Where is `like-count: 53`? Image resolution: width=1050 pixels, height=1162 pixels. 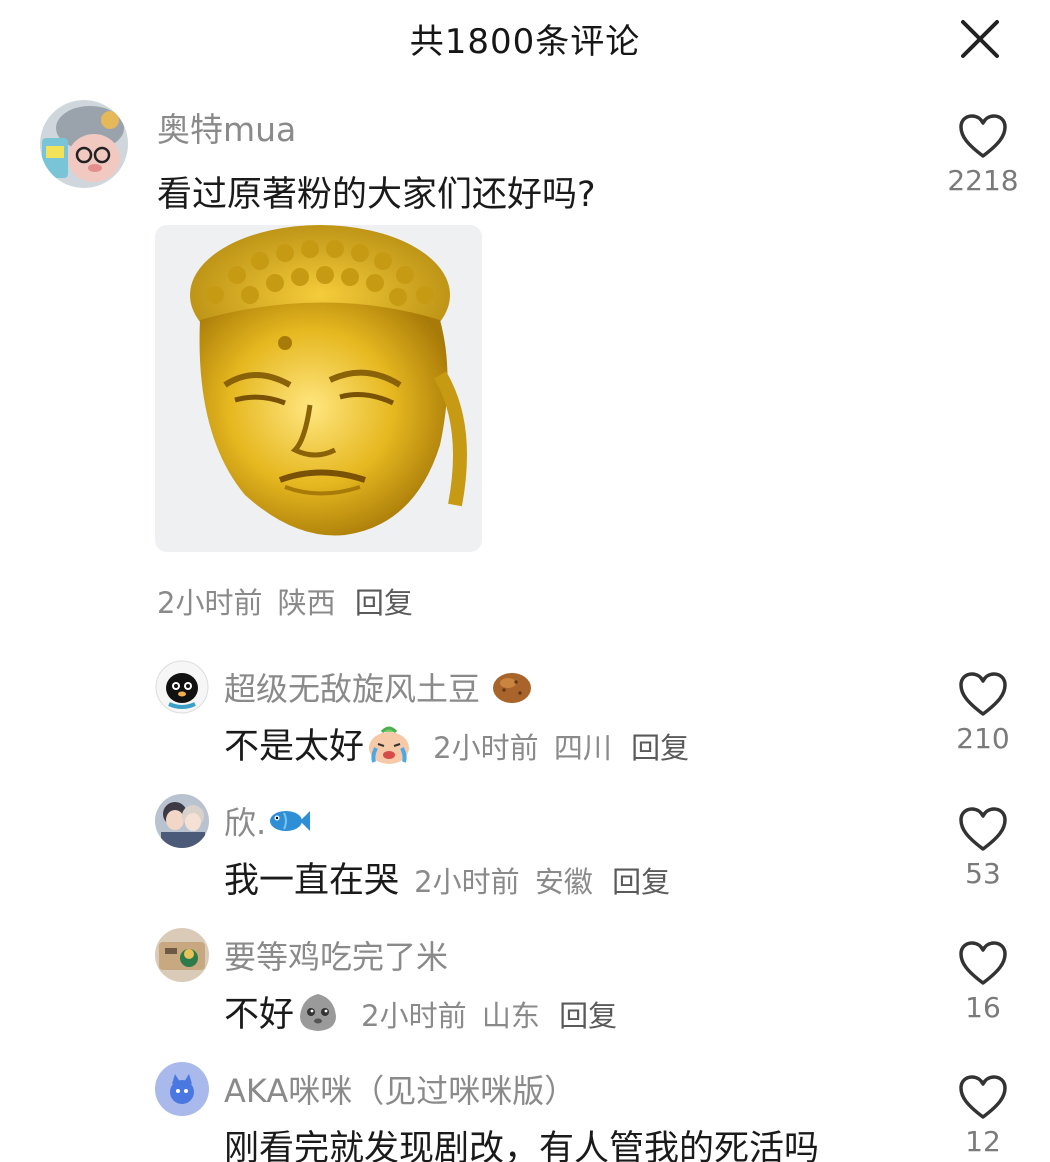
like-count: 53 is located at coordinates (983, 873).